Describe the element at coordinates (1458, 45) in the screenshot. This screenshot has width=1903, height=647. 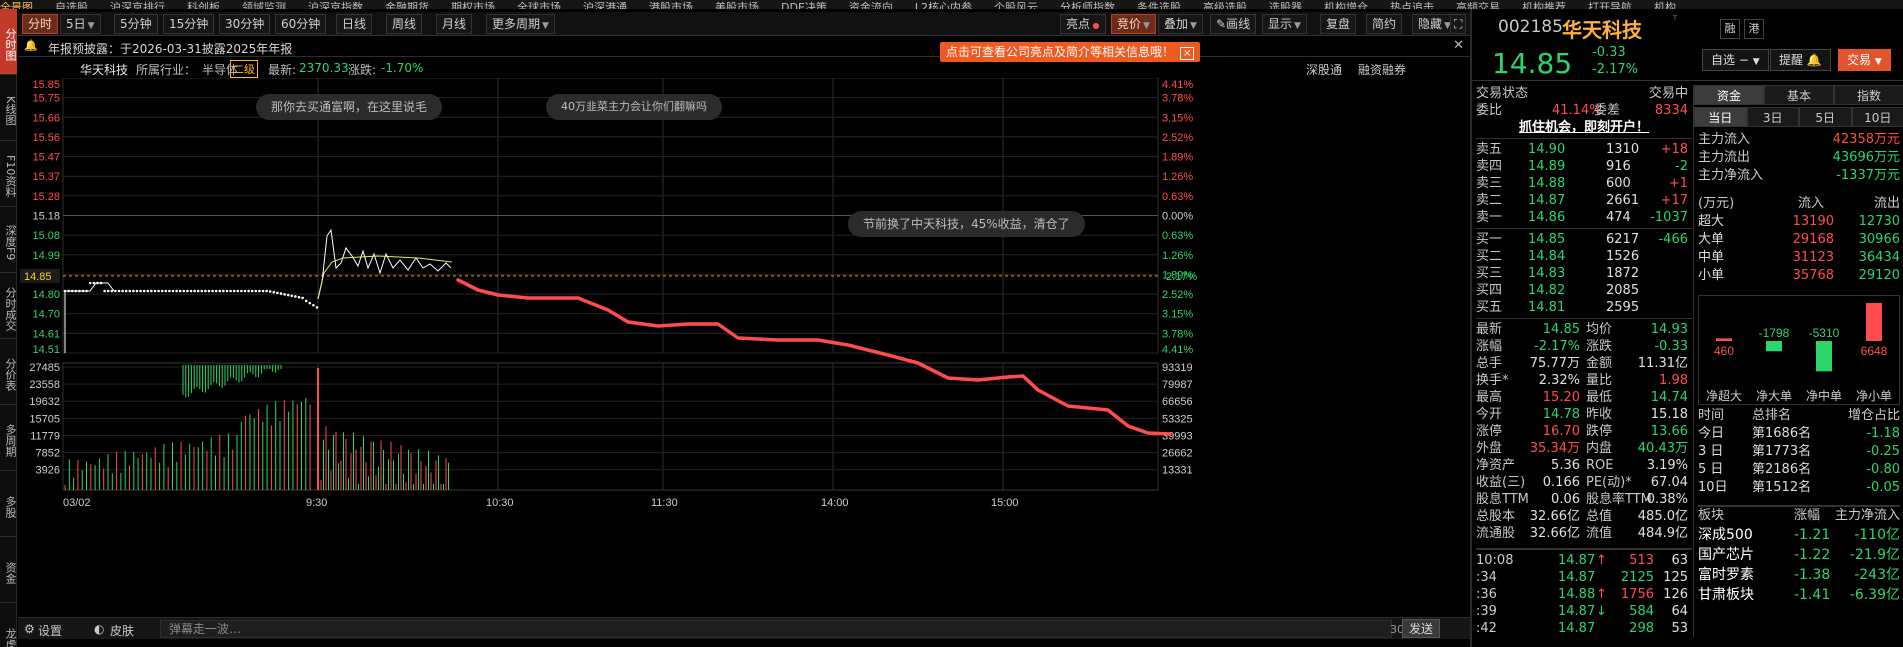
I see `notice-close-icon: ✕` at that location.